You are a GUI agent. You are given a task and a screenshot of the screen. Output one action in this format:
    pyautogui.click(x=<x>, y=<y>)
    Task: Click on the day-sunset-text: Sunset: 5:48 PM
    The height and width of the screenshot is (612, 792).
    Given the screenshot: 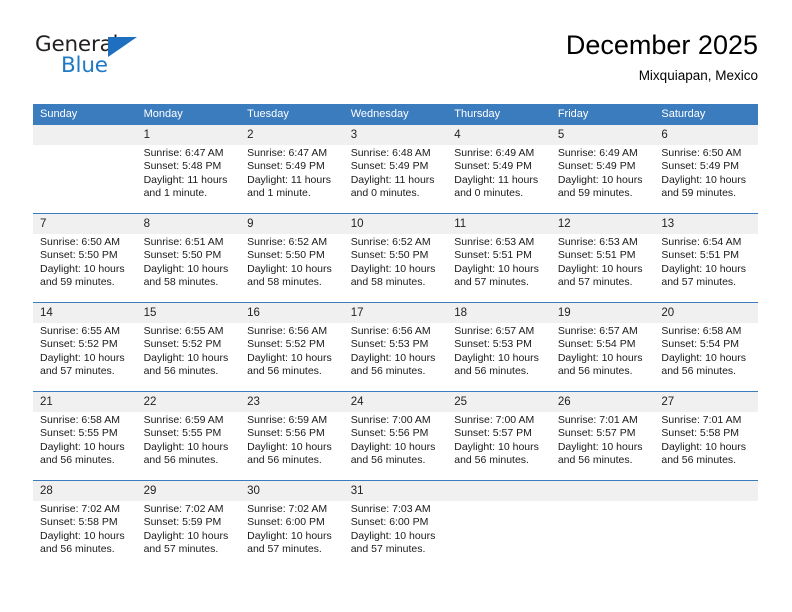 What is the action you would take?
    pyautogui.click(x=182, y=166)
    